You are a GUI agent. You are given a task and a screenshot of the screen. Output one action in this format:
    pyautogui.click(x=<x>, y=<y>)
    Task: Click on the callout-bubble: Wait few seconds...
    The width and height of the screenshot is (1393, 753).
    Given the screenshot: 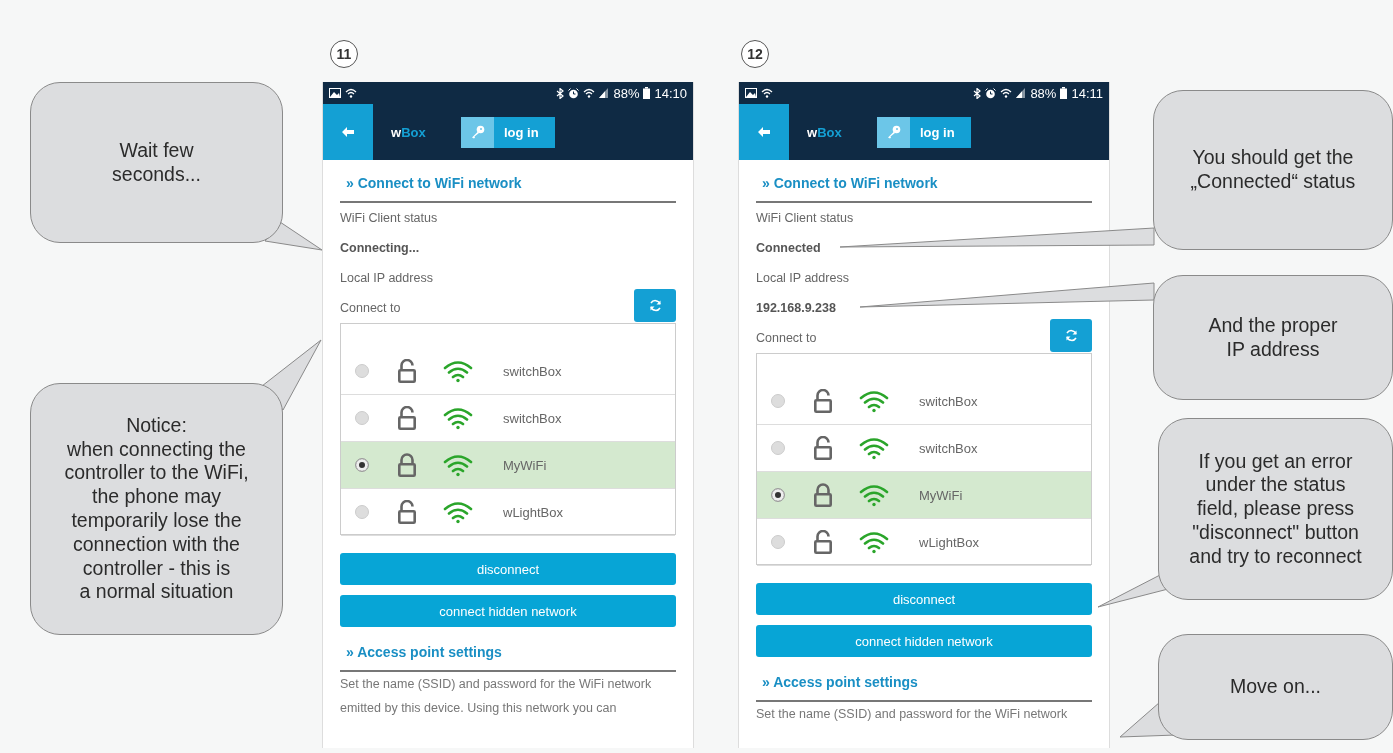 What is the action you would take?
    pyautogui.click(x=156, y=162)
    